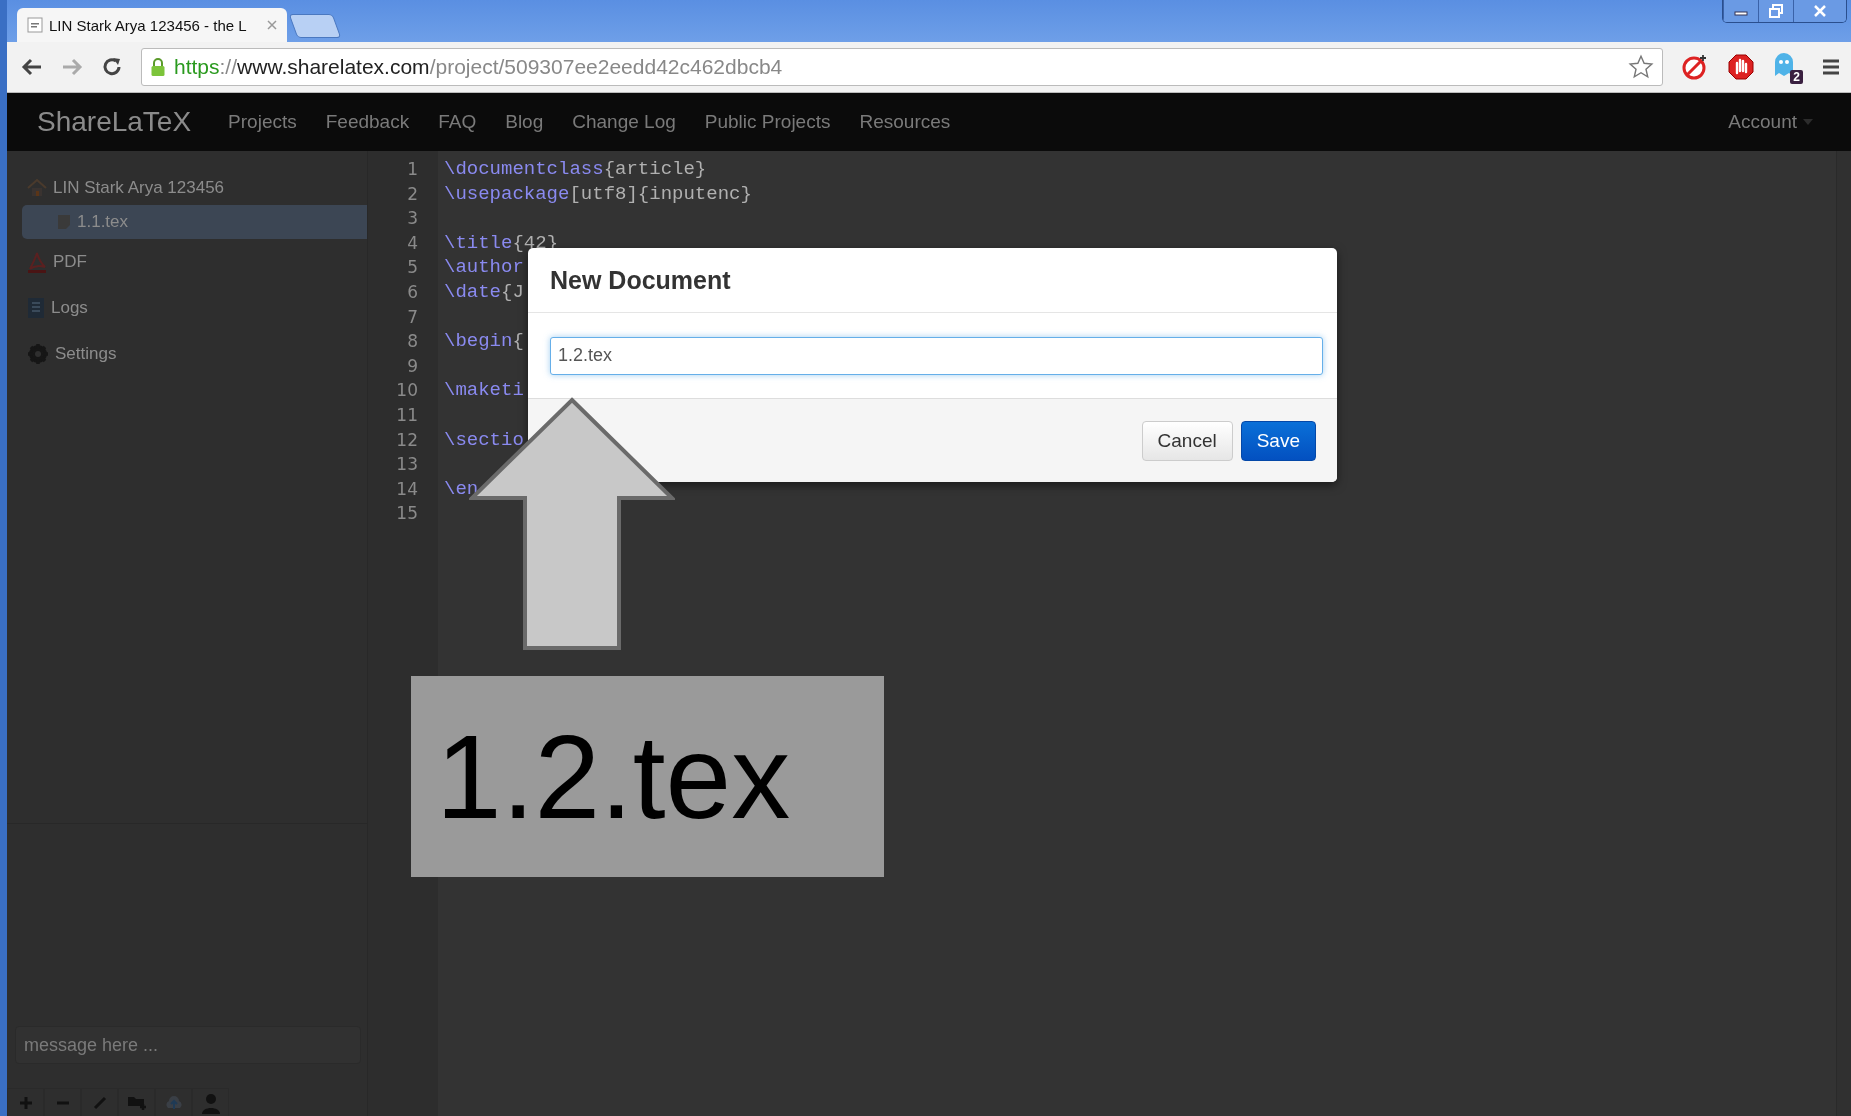 This screenshot has width=1851, height=1116. I want to click on folder-plus-icon, so click(136, 1102).